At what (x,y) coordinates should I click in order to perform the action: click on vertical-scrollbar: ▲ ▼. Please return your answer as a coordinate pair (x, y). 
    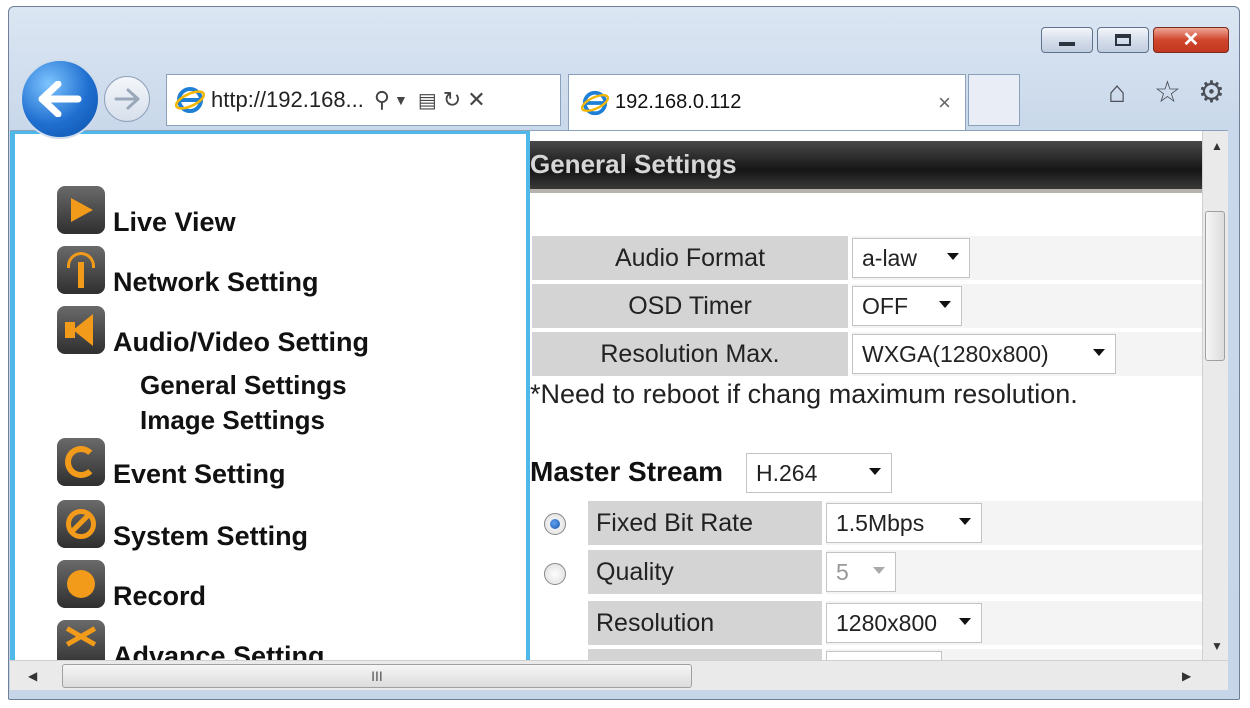
    Looking at the image, I should click on (1215, 395).